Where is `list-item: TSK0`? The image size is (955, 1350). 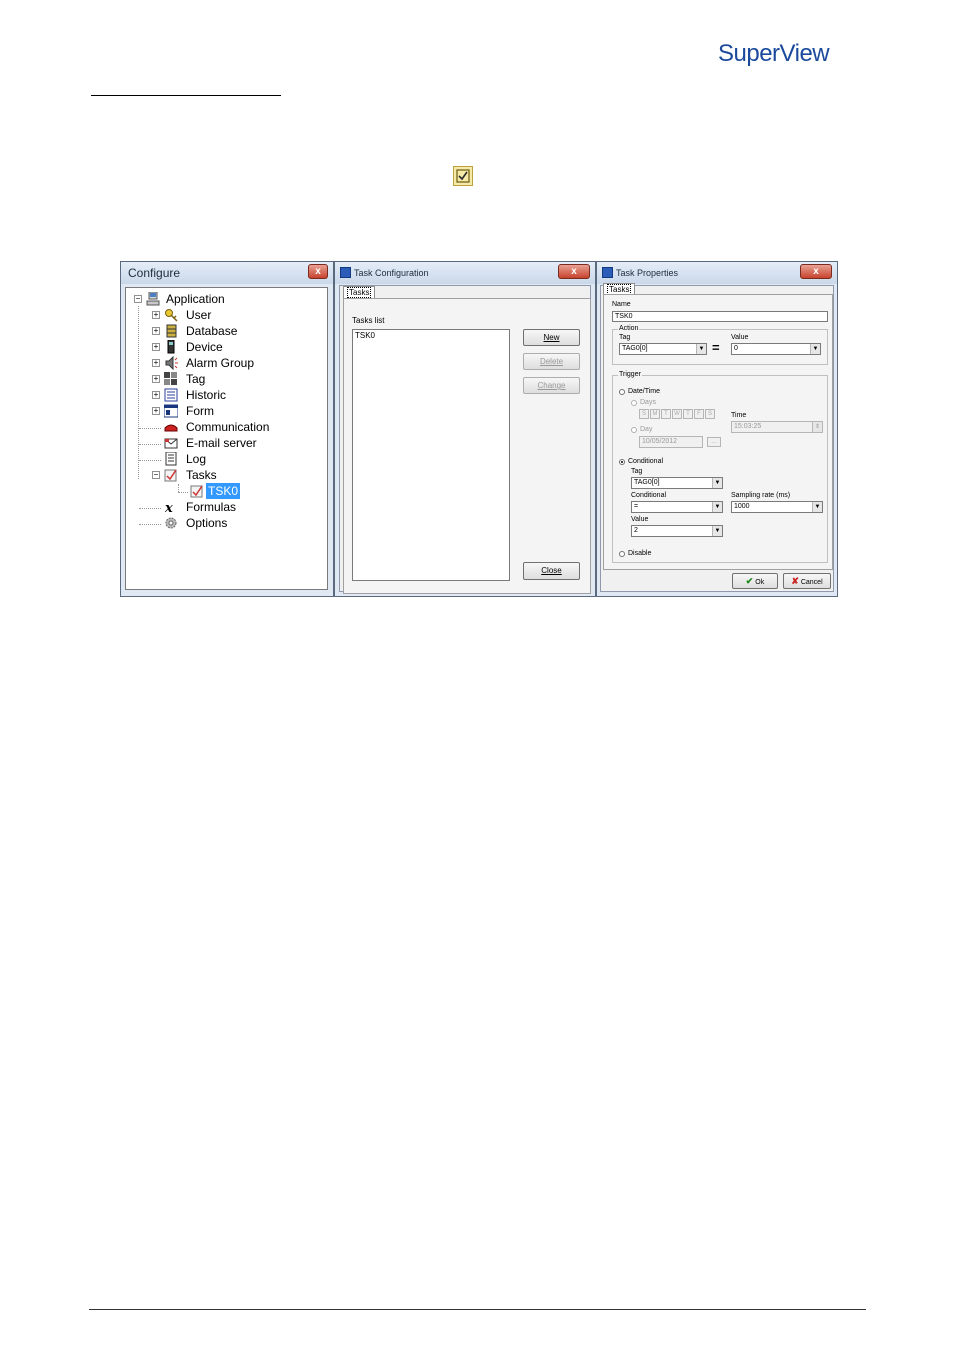
list-item: TSK0 is located at coordinates (431, 335).